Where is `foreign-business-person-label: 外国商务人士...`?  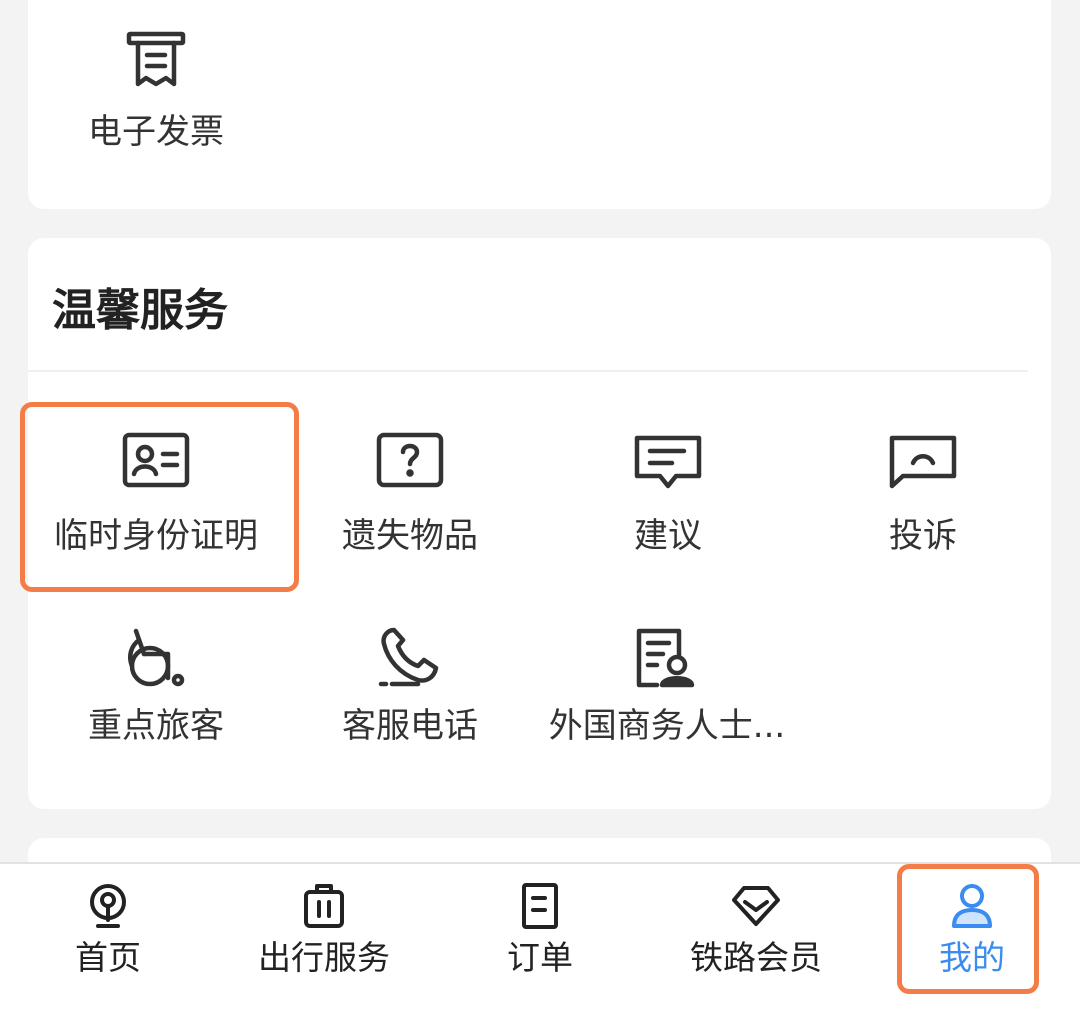
foreign-business-person-label: 外国商务人士... is located at coordinates (667, 726).